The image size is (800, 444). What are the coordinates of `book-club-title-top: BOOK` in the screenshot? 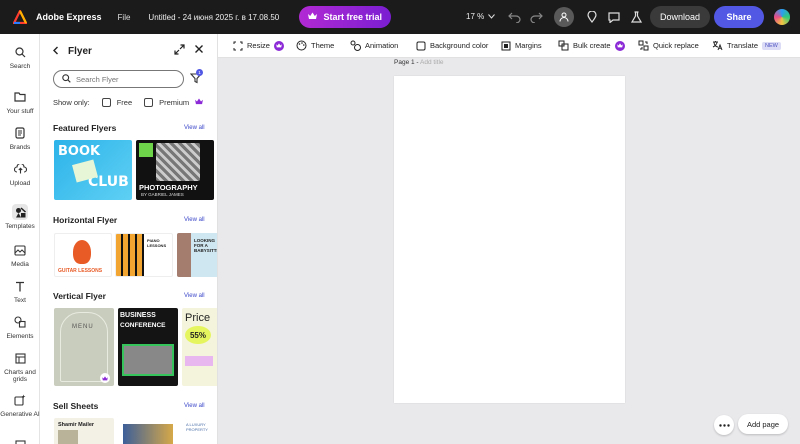 It's located at (79, 151).